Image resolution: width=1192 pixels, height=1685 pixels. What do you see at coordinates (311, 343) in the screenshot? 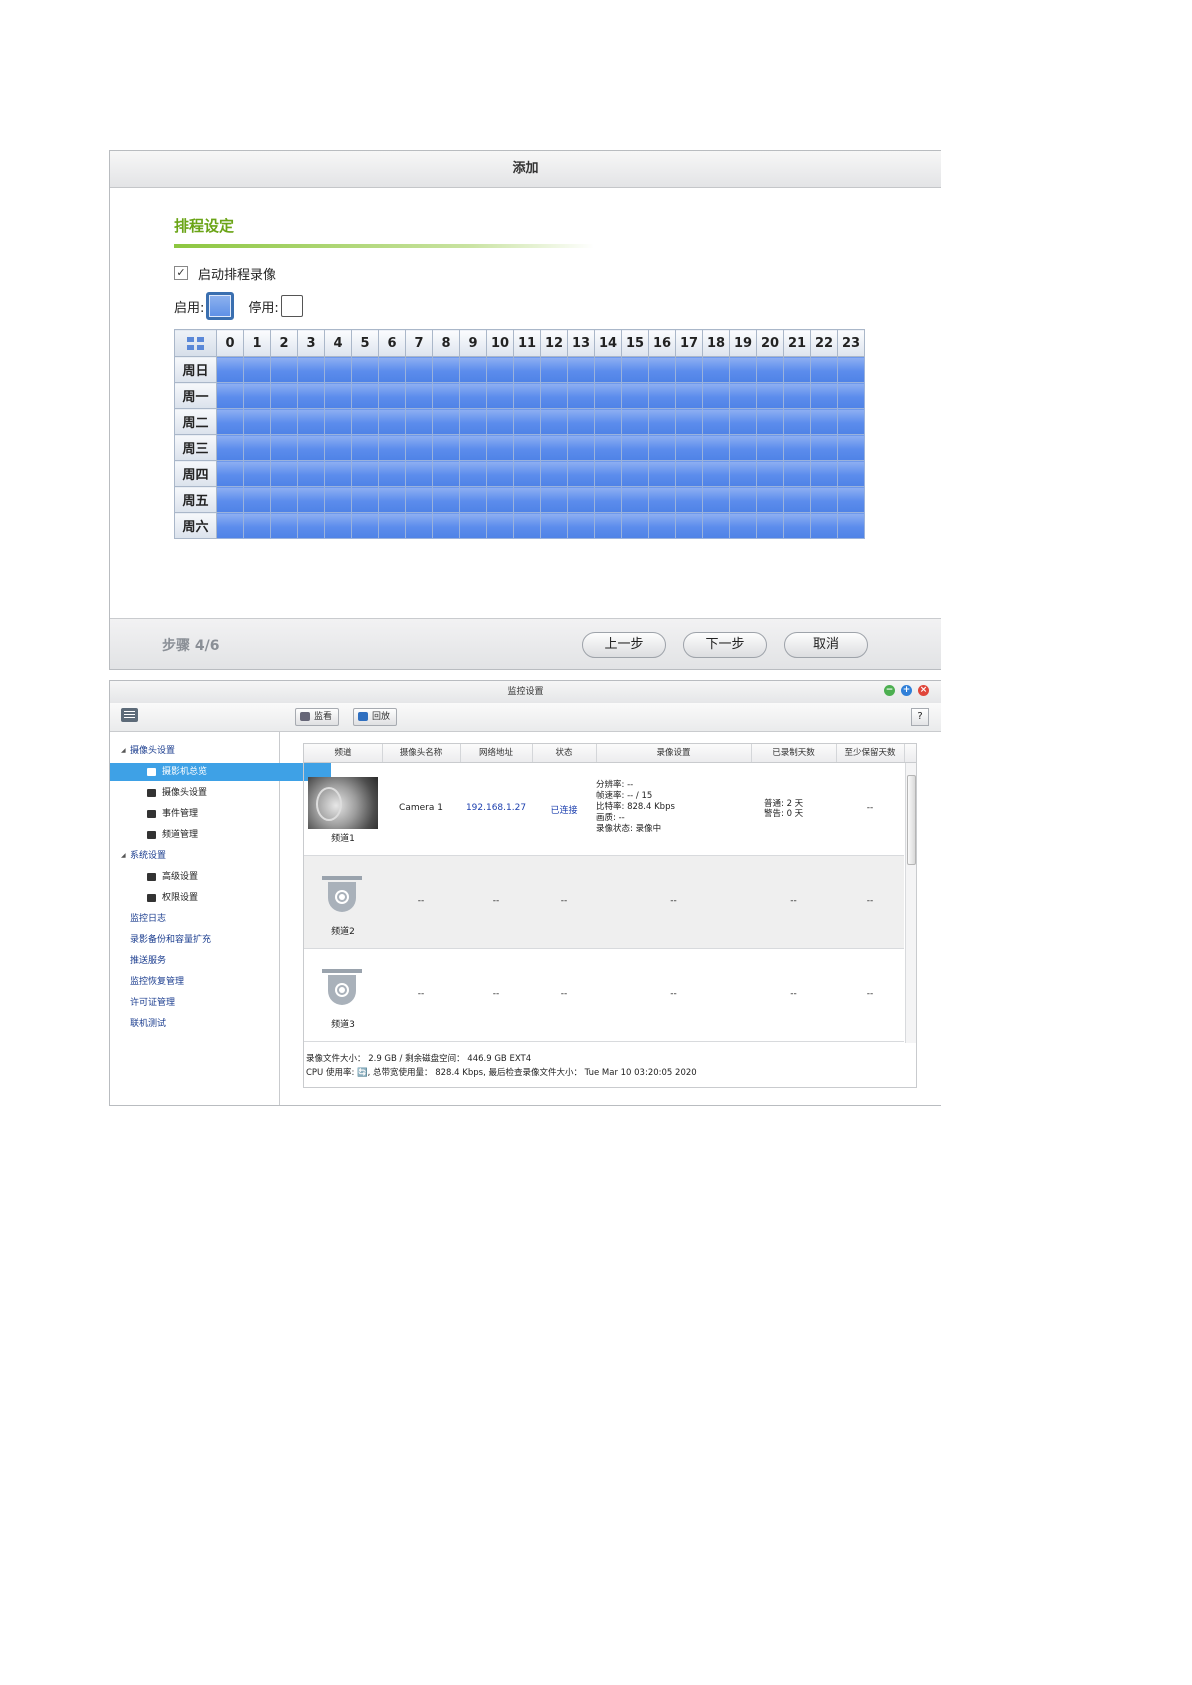
I see `hour-header-3: 3` at bounding box center [311, 343].